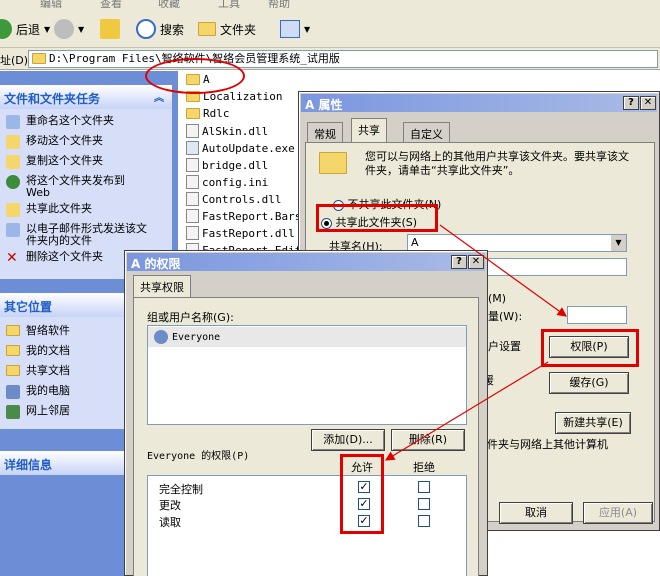 The height and width of the screenshot is (576, 660). Describe the element at coordinates (466, 411) in the screenshot. I see `arrow-to-allow` at that location.